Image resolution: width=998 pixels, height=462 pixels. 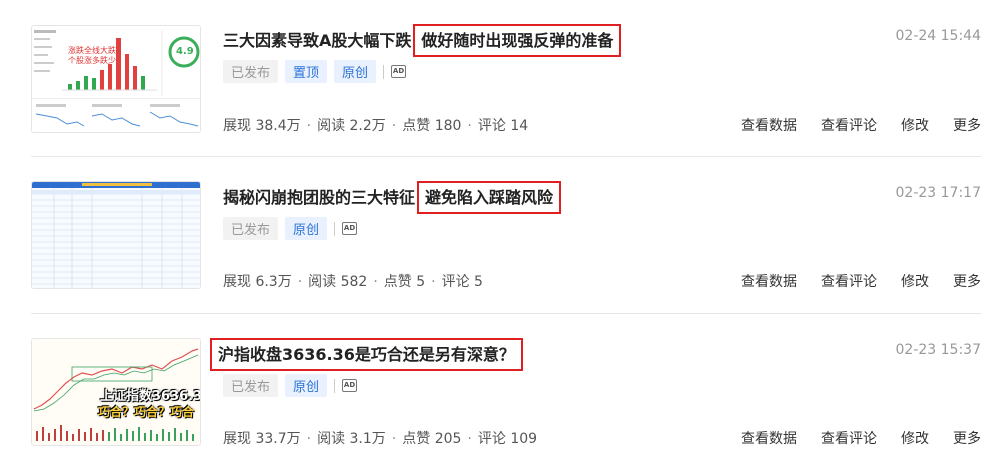 What do you see at coordinates (262, 126) in the screenshot?
I see `impressions-stat: 展现 38.4万` at bounding box center [262, 126].